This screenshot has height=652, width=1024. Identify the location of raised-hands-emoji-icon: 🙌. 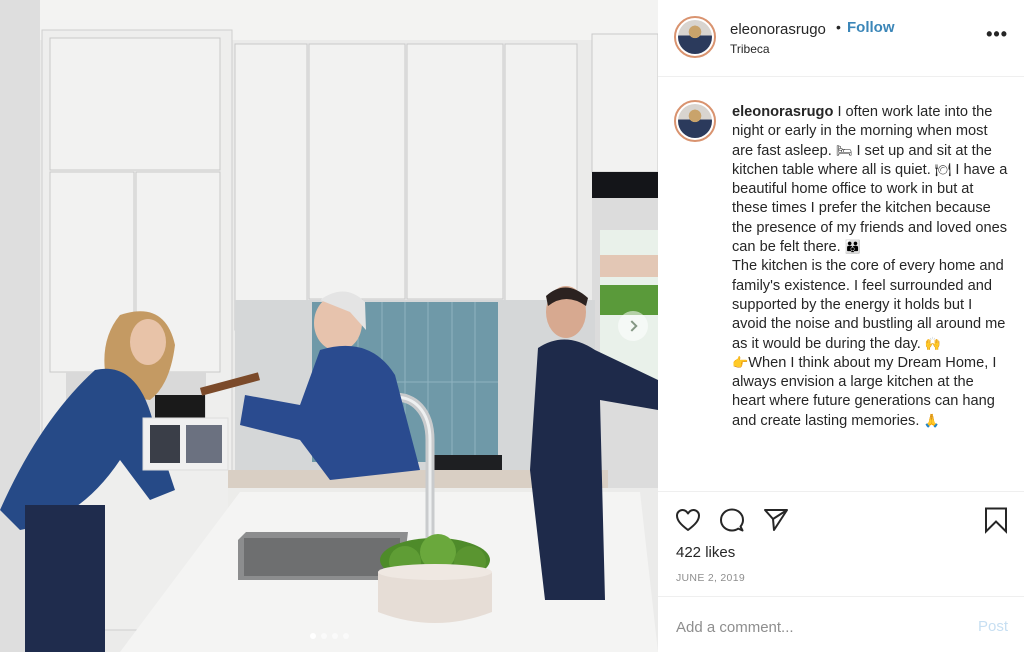
(933, 344).